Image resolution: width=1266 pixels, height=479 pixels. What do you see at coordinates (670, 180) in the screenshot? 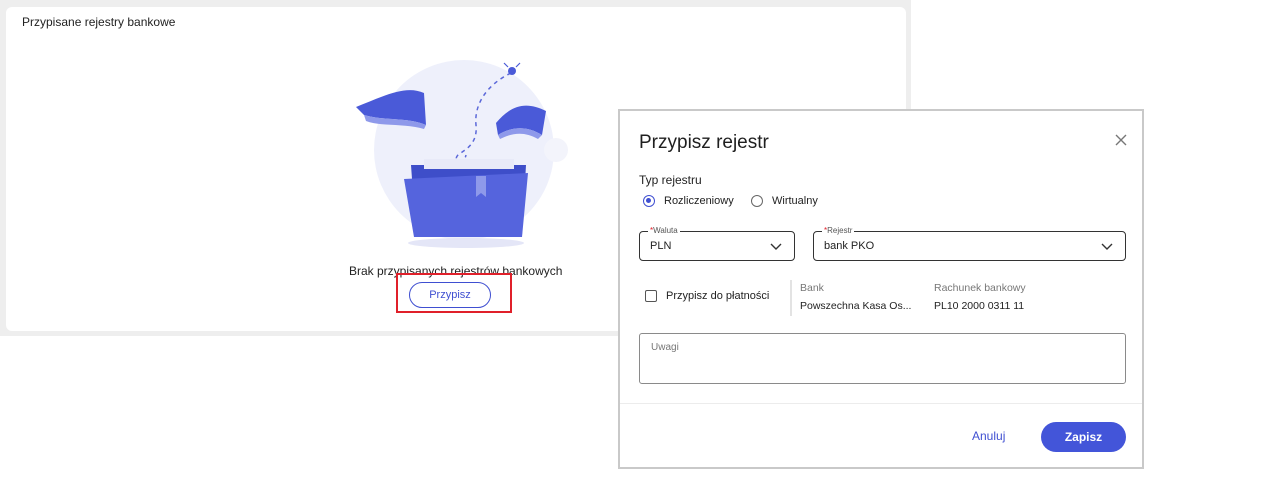
I see `register-type-label: Typ rejestru` at bounding box center [670, 180].